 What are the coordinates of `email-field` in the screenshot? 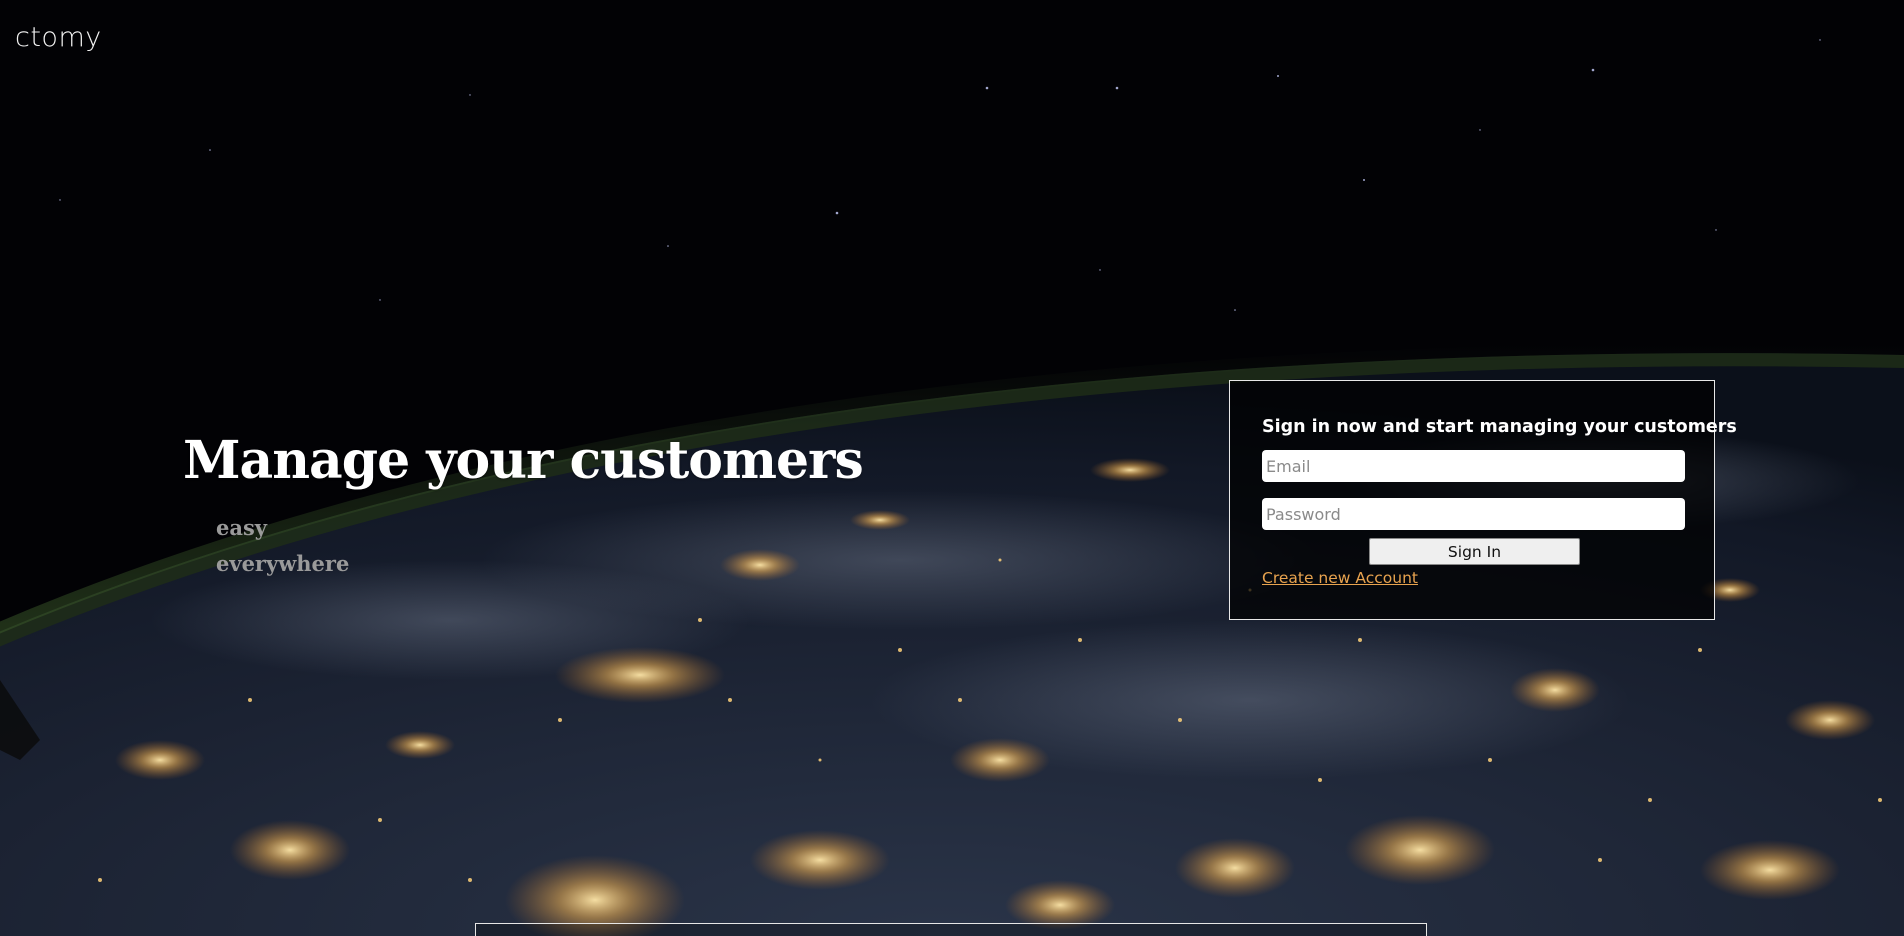 It's located at (1473, 466).